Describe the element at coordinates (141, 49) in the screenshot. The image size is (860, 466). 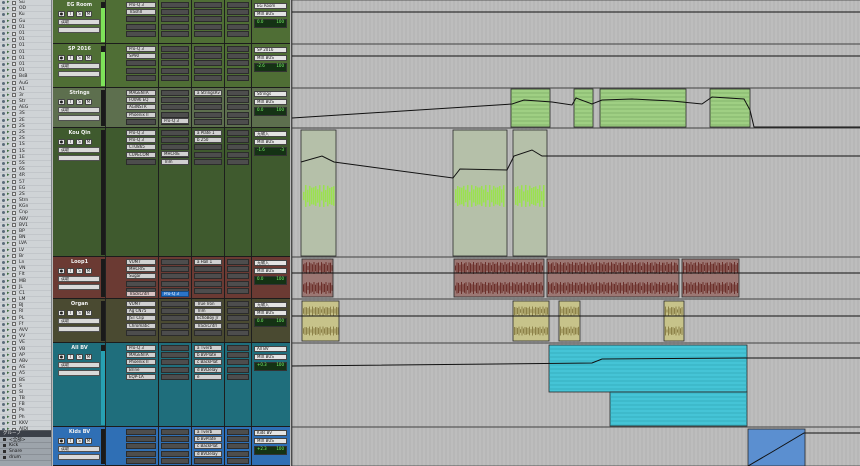
I see `insert-slot: Pro-Q 3` at that location.